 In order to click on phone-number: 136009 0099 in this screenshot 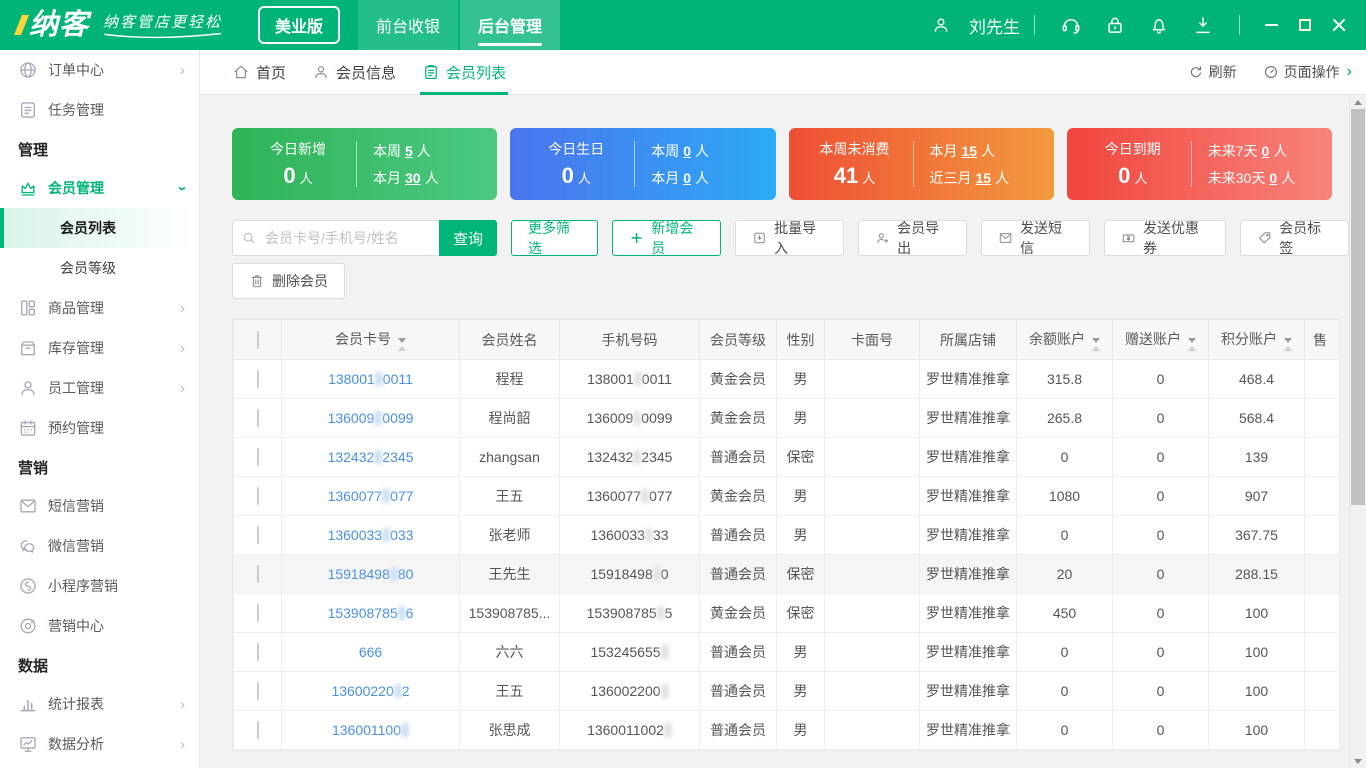, I will do `click(629, 418)`.